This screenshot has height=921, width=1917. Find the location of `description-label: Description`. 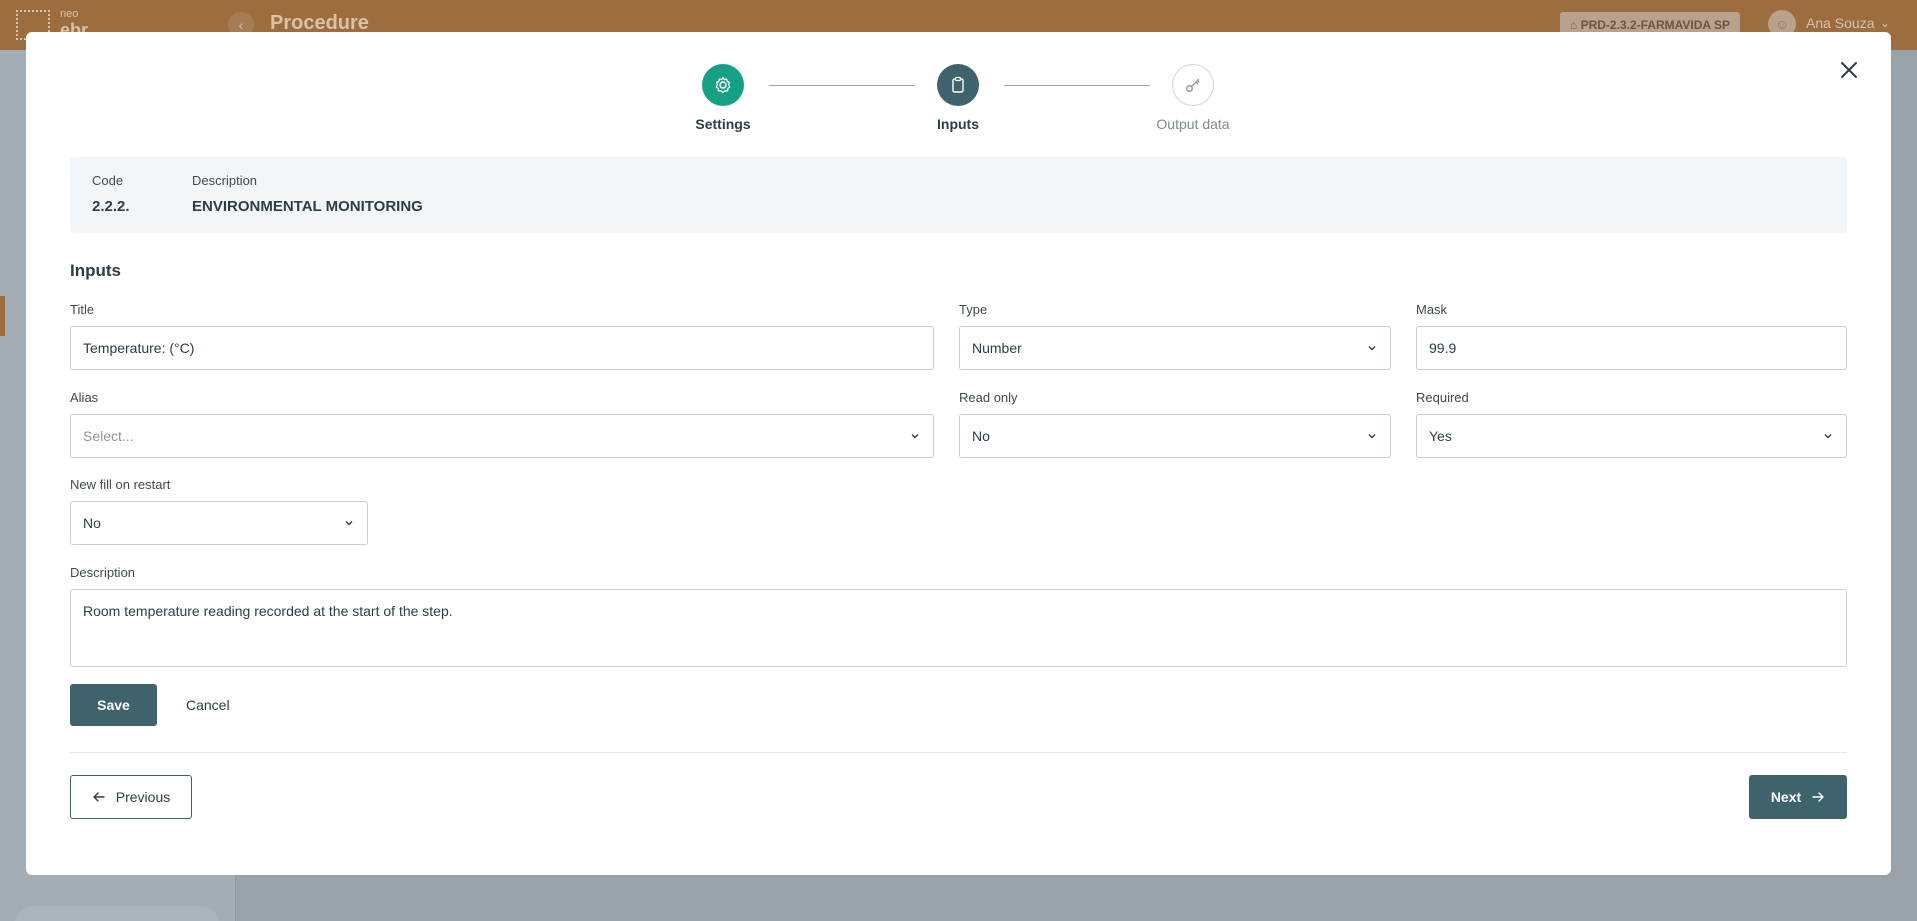

description-label: Description is located at coordinates (225, 180).